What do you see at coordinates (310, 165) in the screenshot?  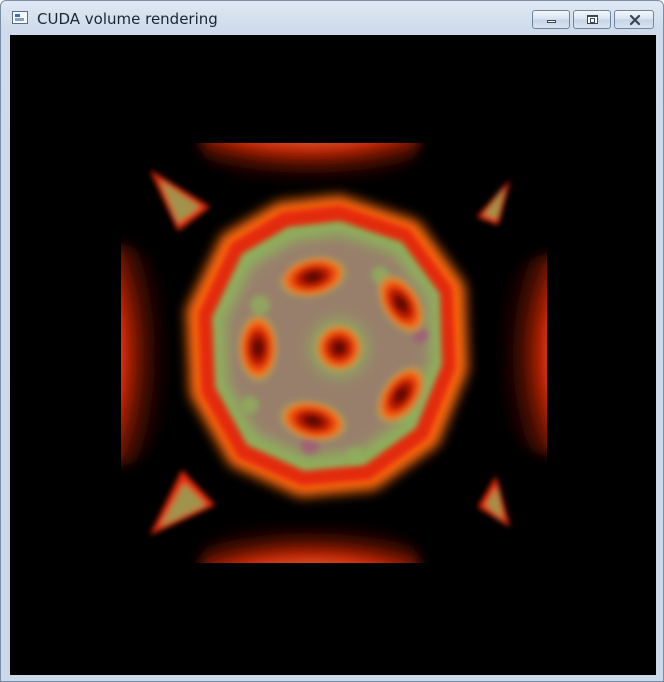 I see `top-edge-lobe` at bounding box center [310, 165].